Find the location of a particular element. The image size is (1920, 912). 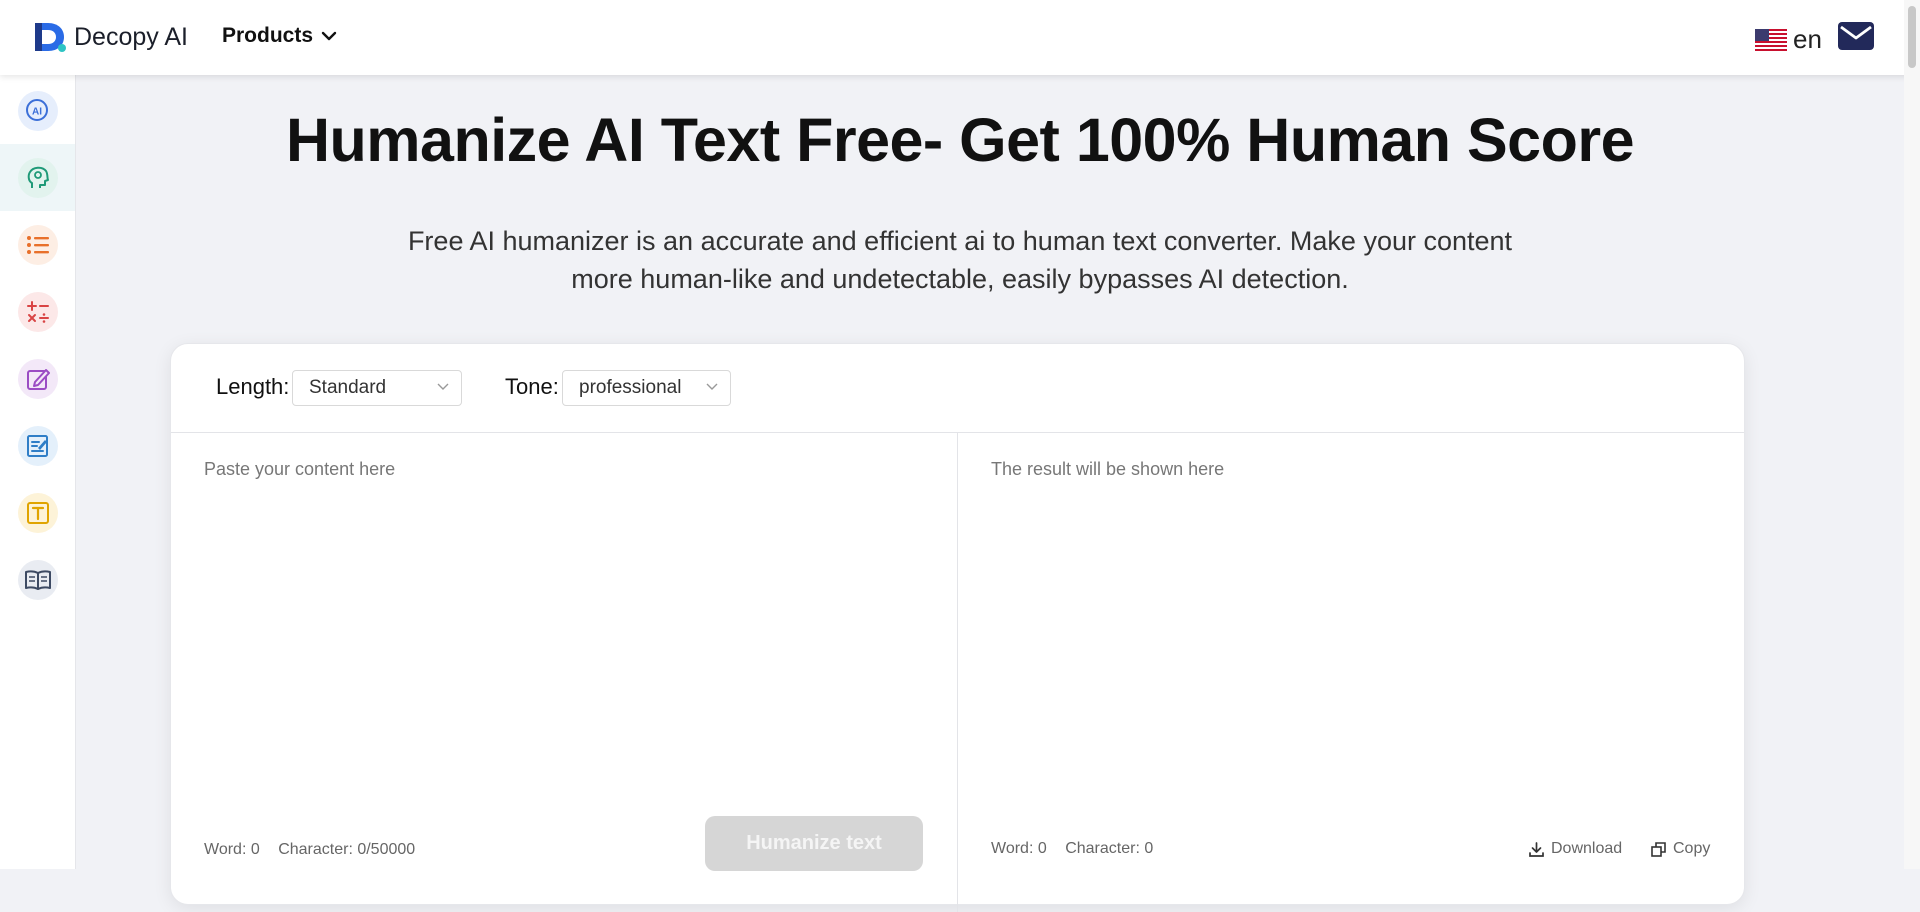

scrollbar-thumb is located at coordinates (1912, 37).